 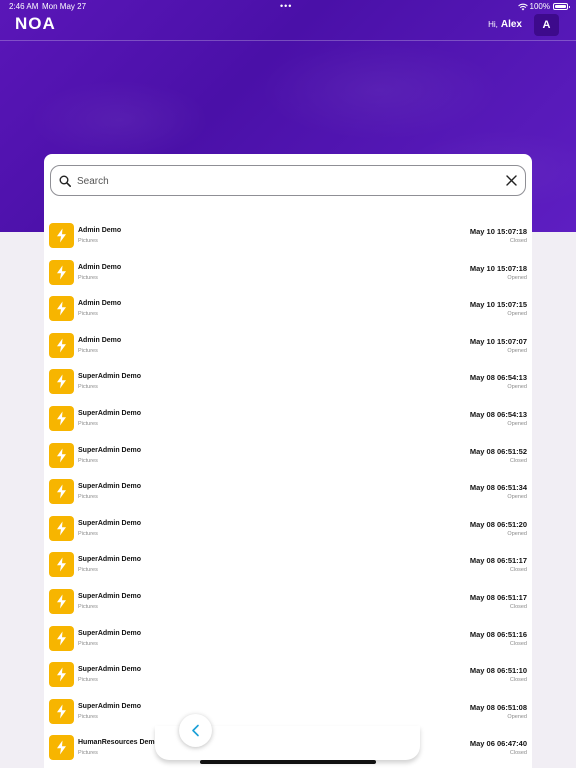 I want to click on item-date: May 08 06:51:52, so click(x=498, y=451).